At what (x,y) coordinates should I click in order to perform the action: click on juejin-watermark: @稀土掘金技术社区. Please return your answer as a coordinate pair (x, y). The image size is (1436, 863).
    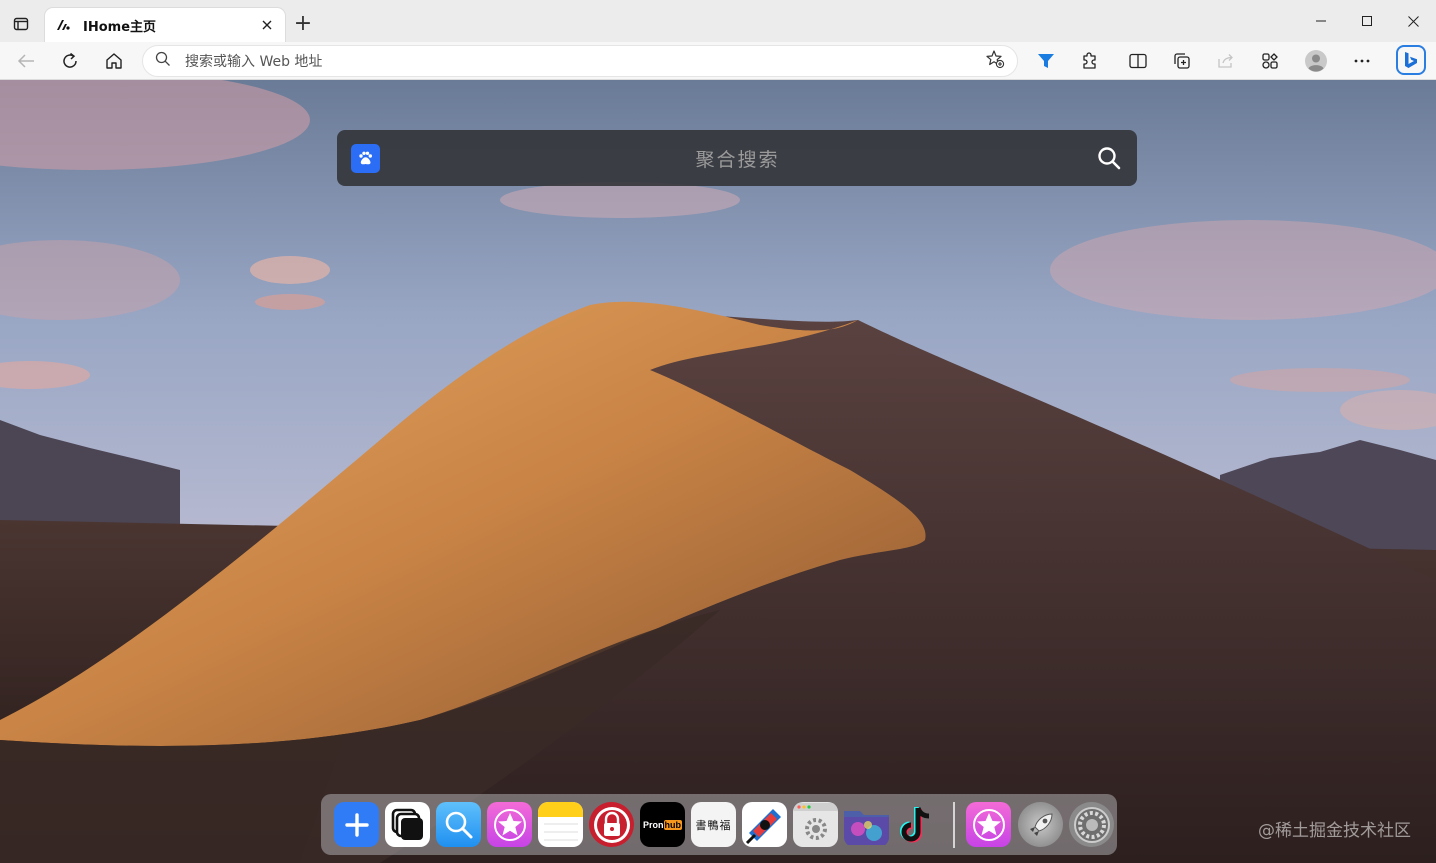
    Looking at the image, I should click on (1334, 831).